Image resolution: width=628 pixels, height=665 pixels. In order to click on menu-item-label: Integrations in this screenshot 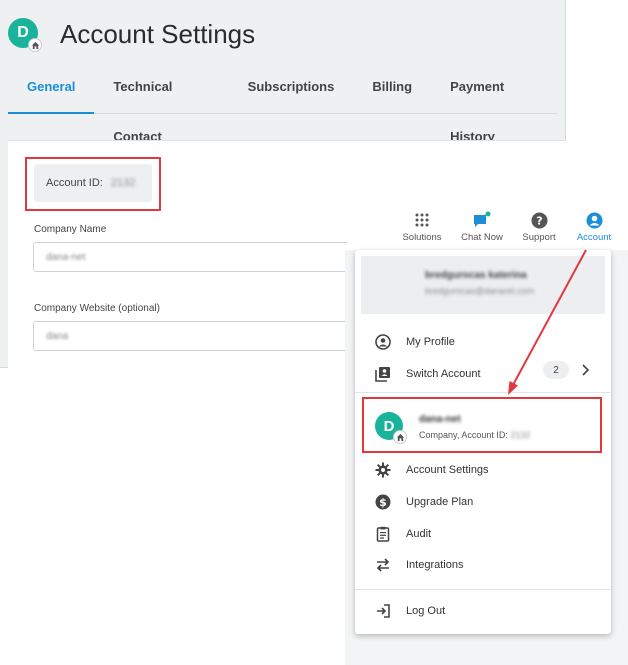, I will do `click(435, 565)`.